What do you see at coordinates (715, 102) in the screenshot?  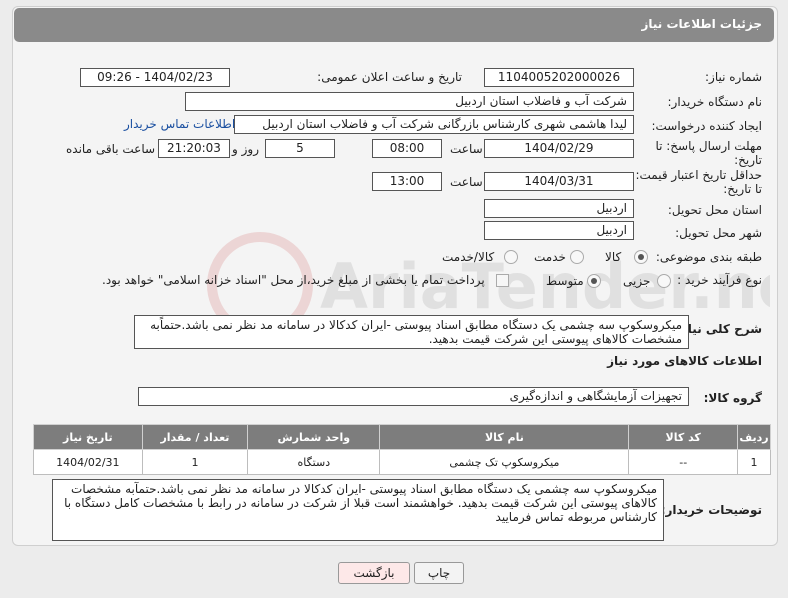 I see `buyer-org-label: نام دستگاه خریدار:` at bounding box center [715, 102].